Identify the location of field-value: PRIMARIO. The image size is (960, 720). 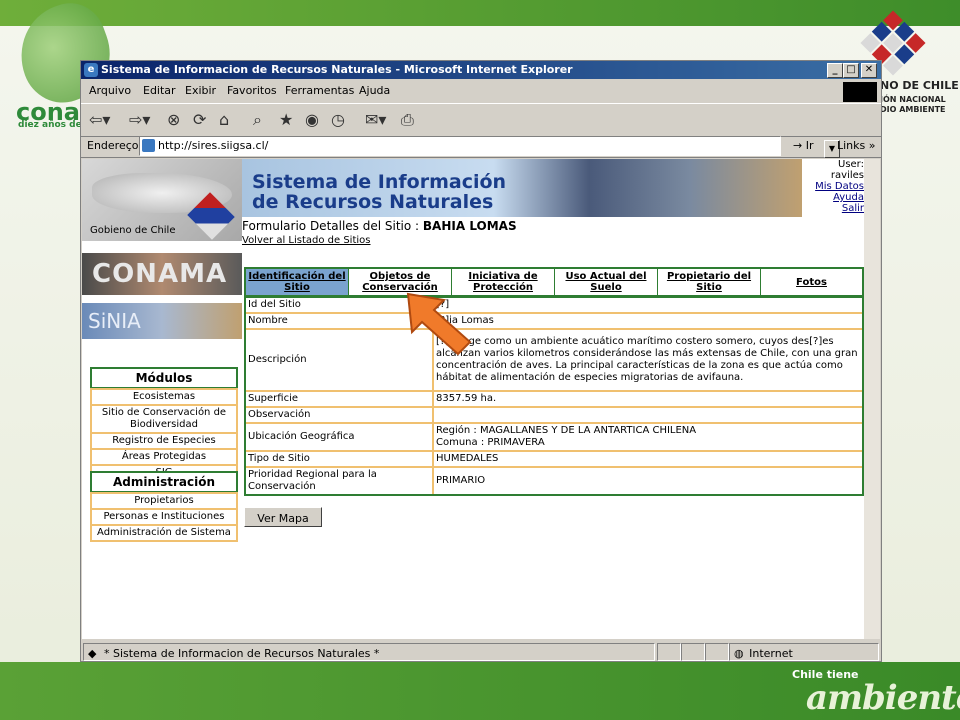
(648, 481).